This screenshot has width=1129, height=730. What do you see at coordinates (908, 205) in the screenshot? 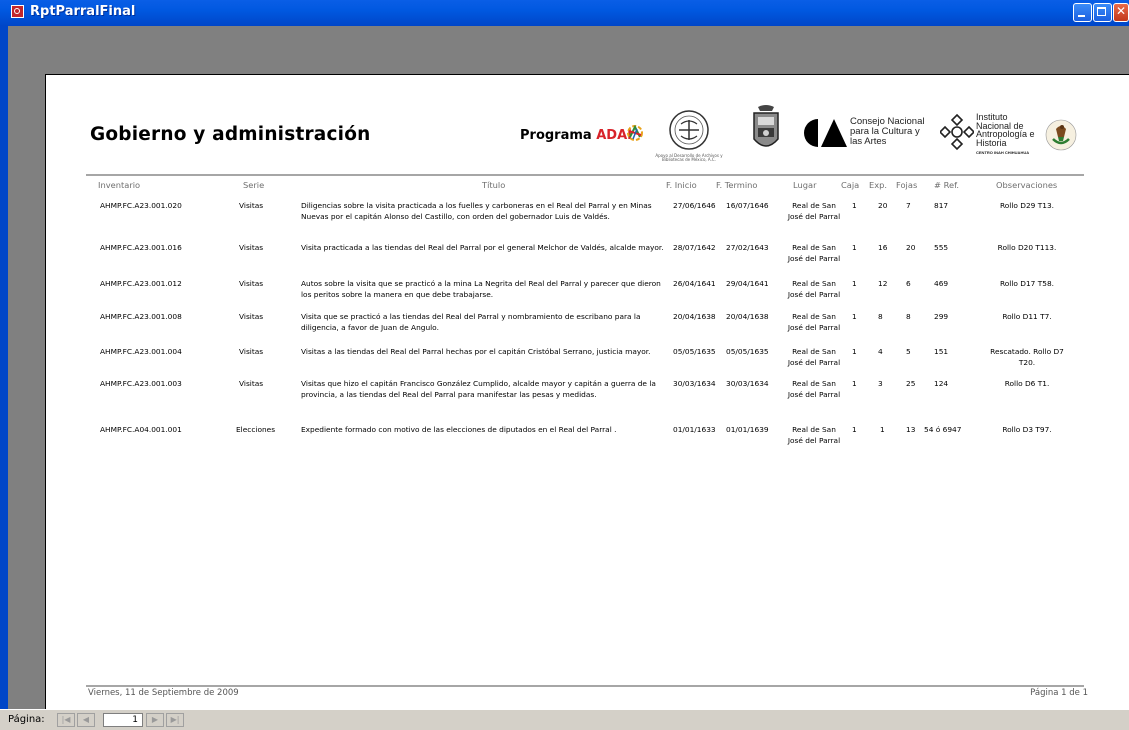
I see `cell-fojas: 7` at bounding box center [908, 205].